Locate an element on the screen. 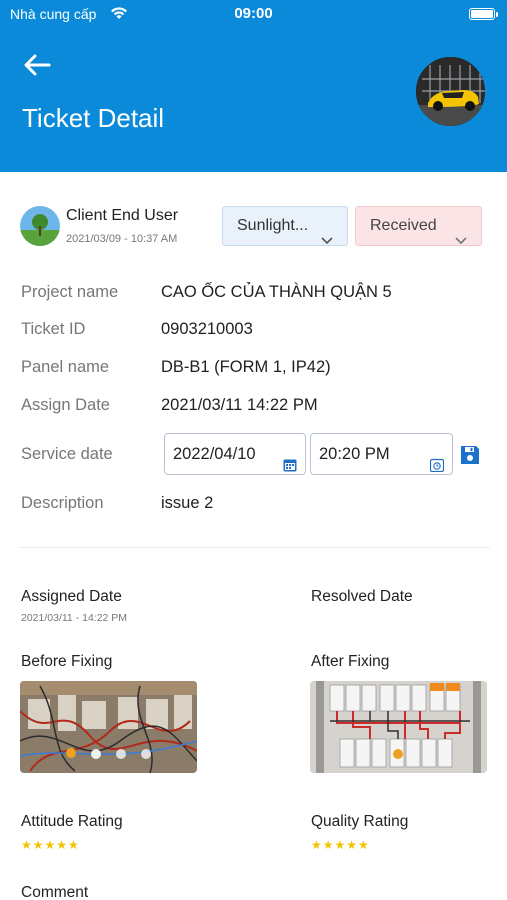  assign-date-value: 2021/03/11 14:22 PM is located at coordinates (239, 405).